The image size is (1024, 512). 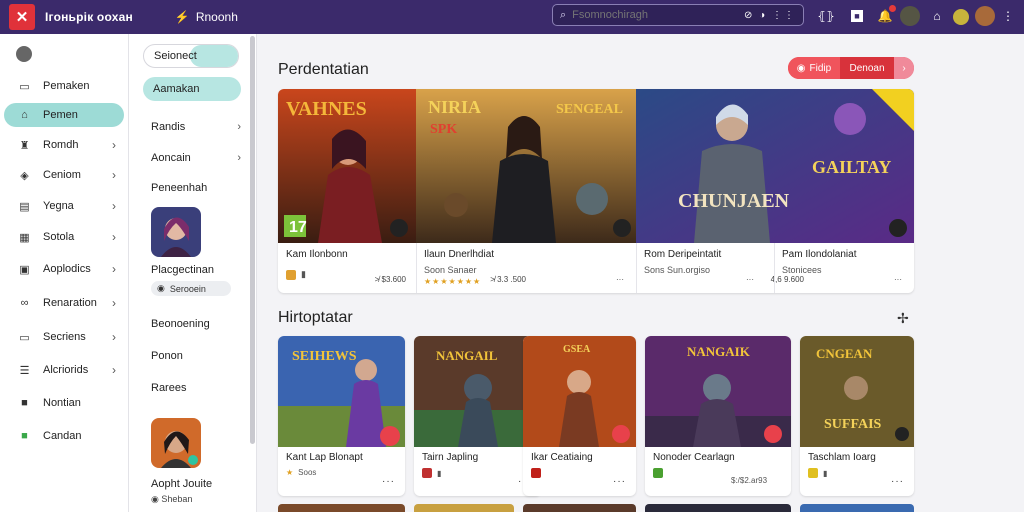 What do you see at coordinates (22, 17) in the screenshot?
I see `app-logo: ✕` at bounding box center [22, 17].